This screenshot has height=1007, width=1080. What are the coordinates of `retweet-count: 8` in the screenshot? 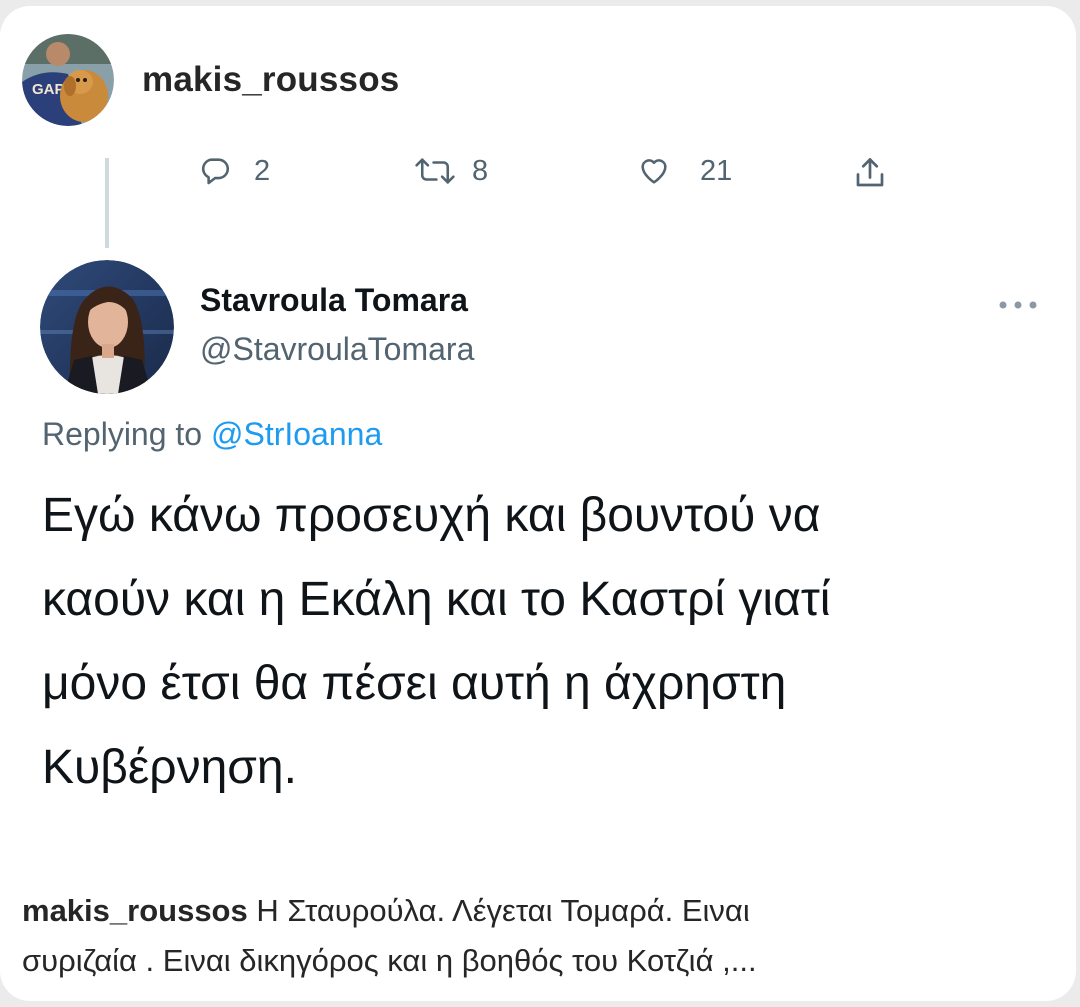 It's located at (480, 170).